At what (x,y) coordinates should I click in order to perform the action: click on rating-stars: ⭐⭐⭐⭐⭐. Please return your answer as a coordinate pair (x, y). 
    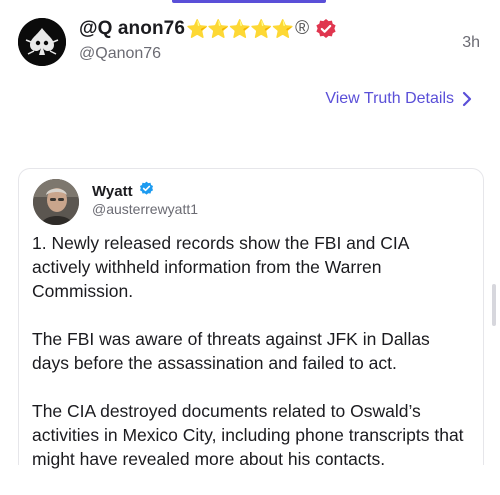
    Looking at the image, I should click on (240, 28).